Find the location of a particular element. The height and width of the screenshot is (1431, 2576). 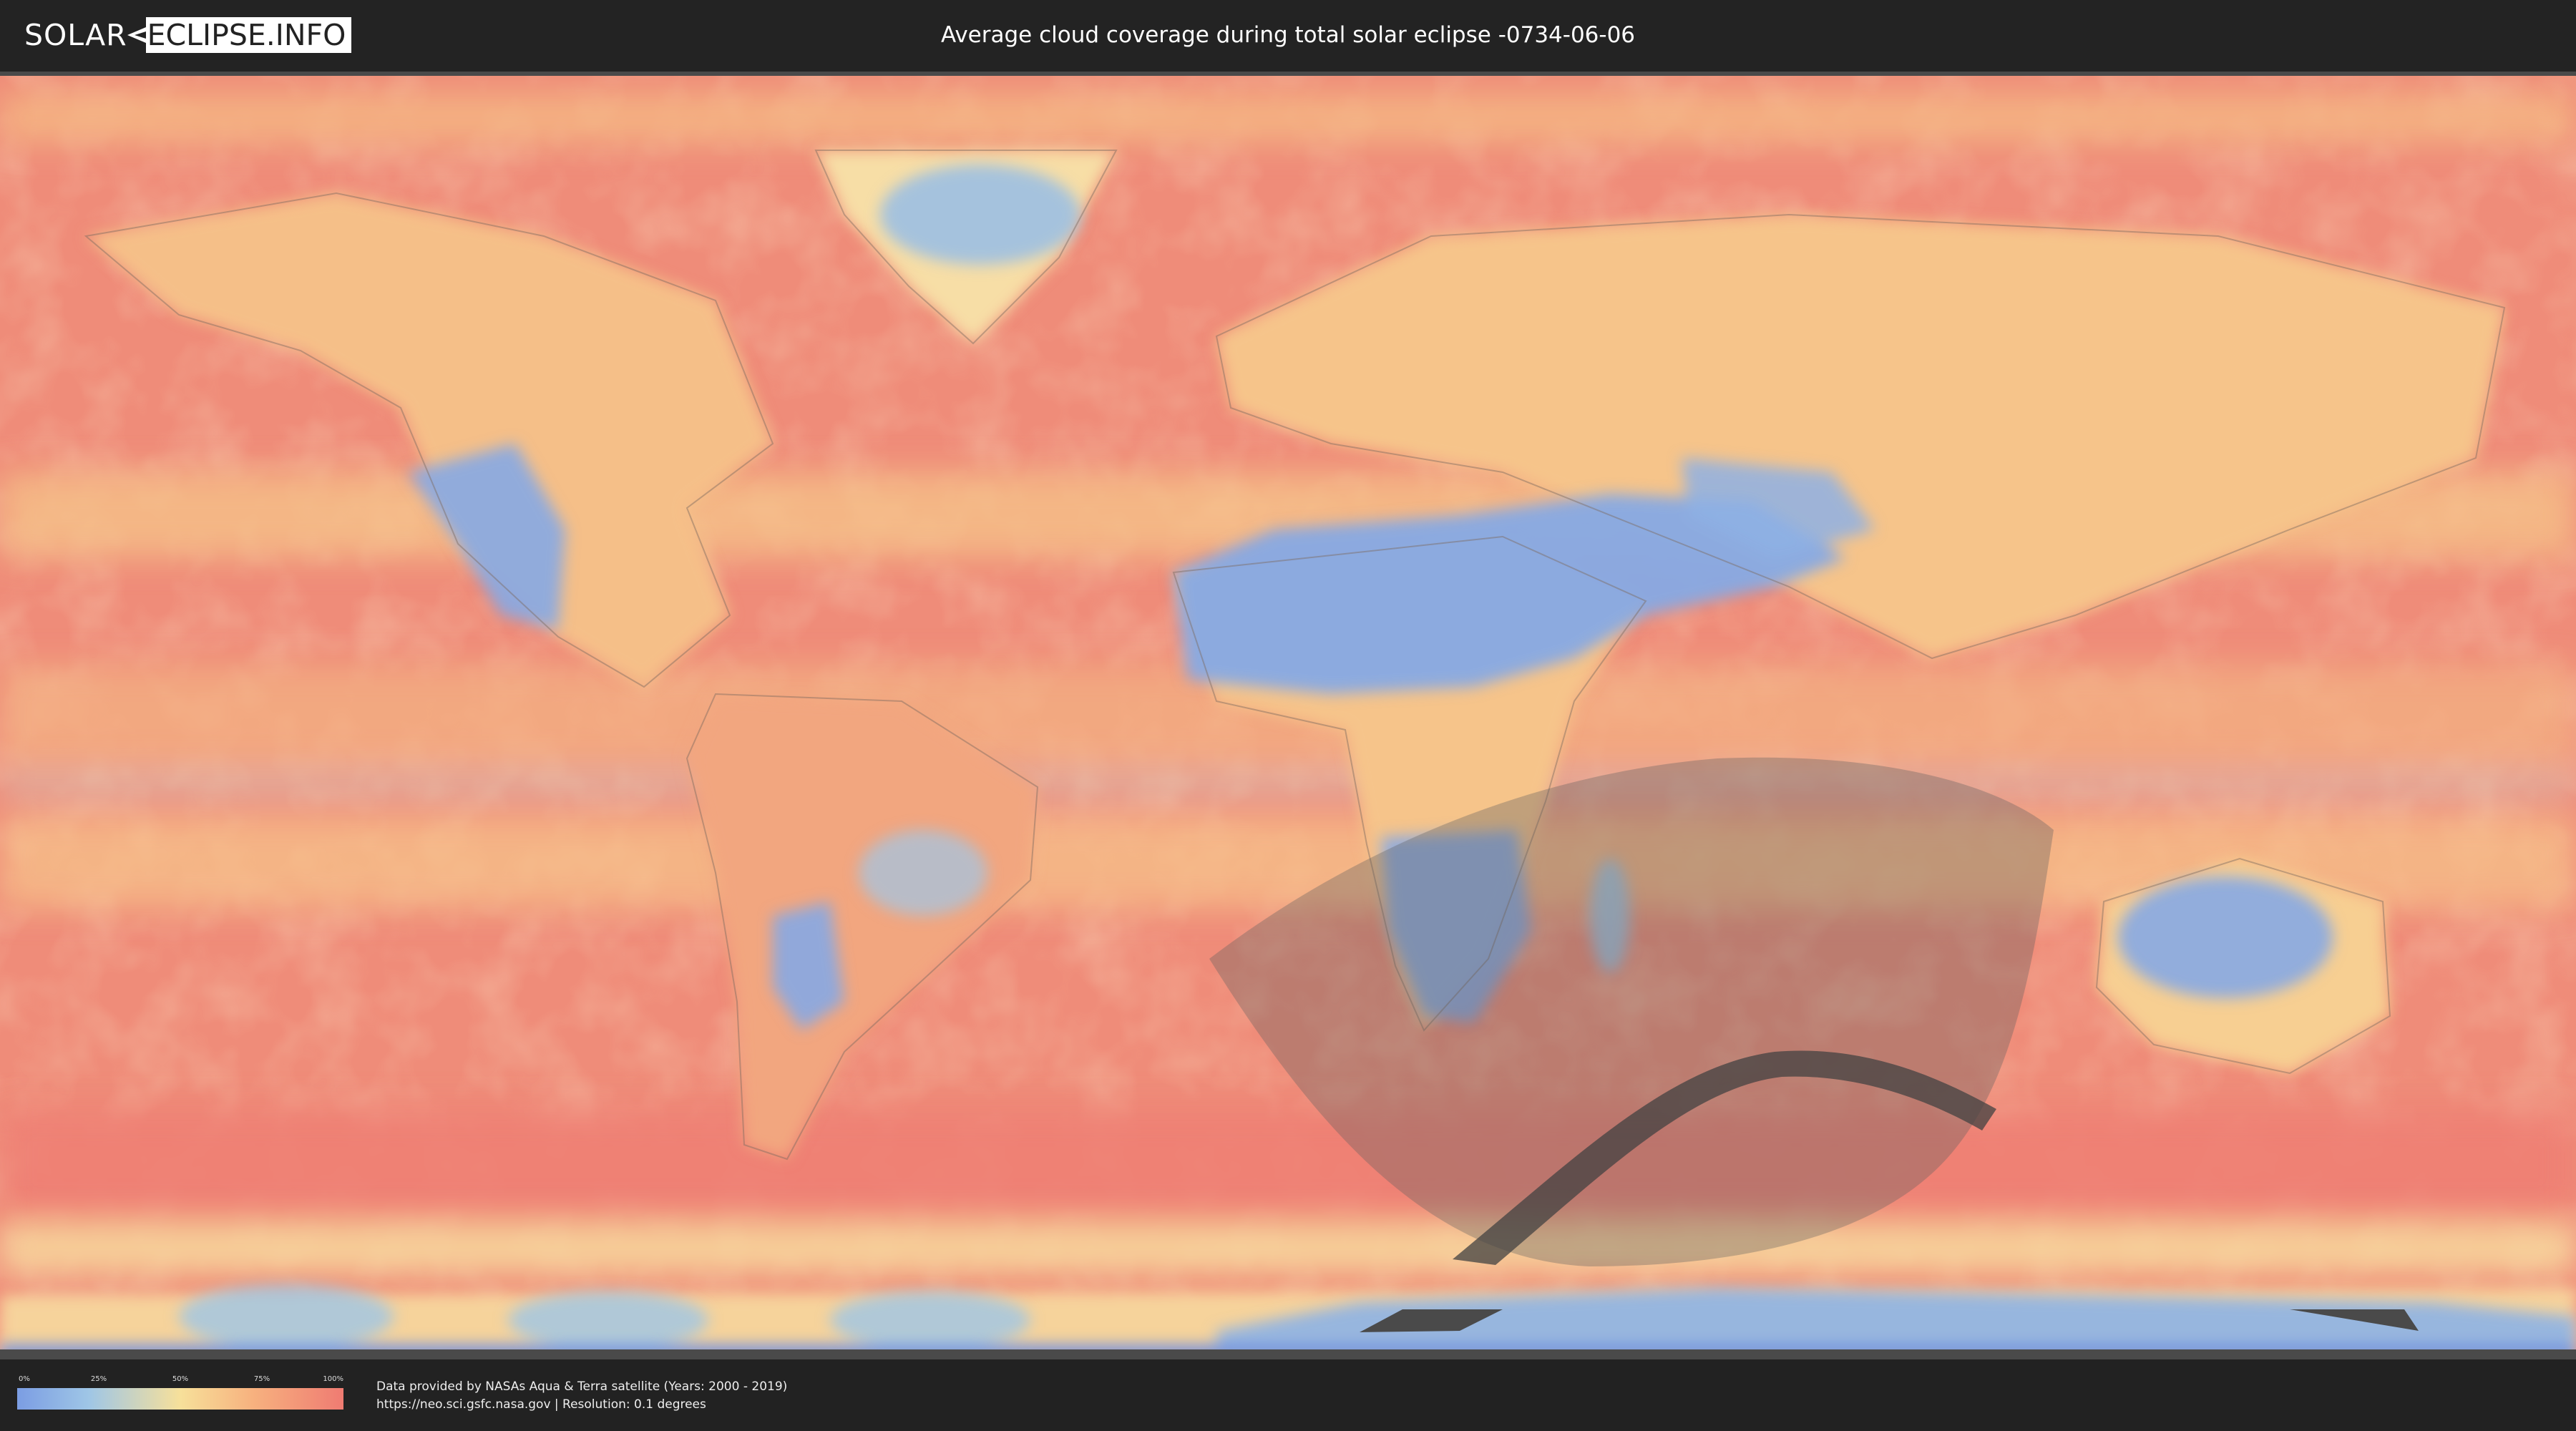

legend-tick: 100% is located at coordinates (333, 1379).